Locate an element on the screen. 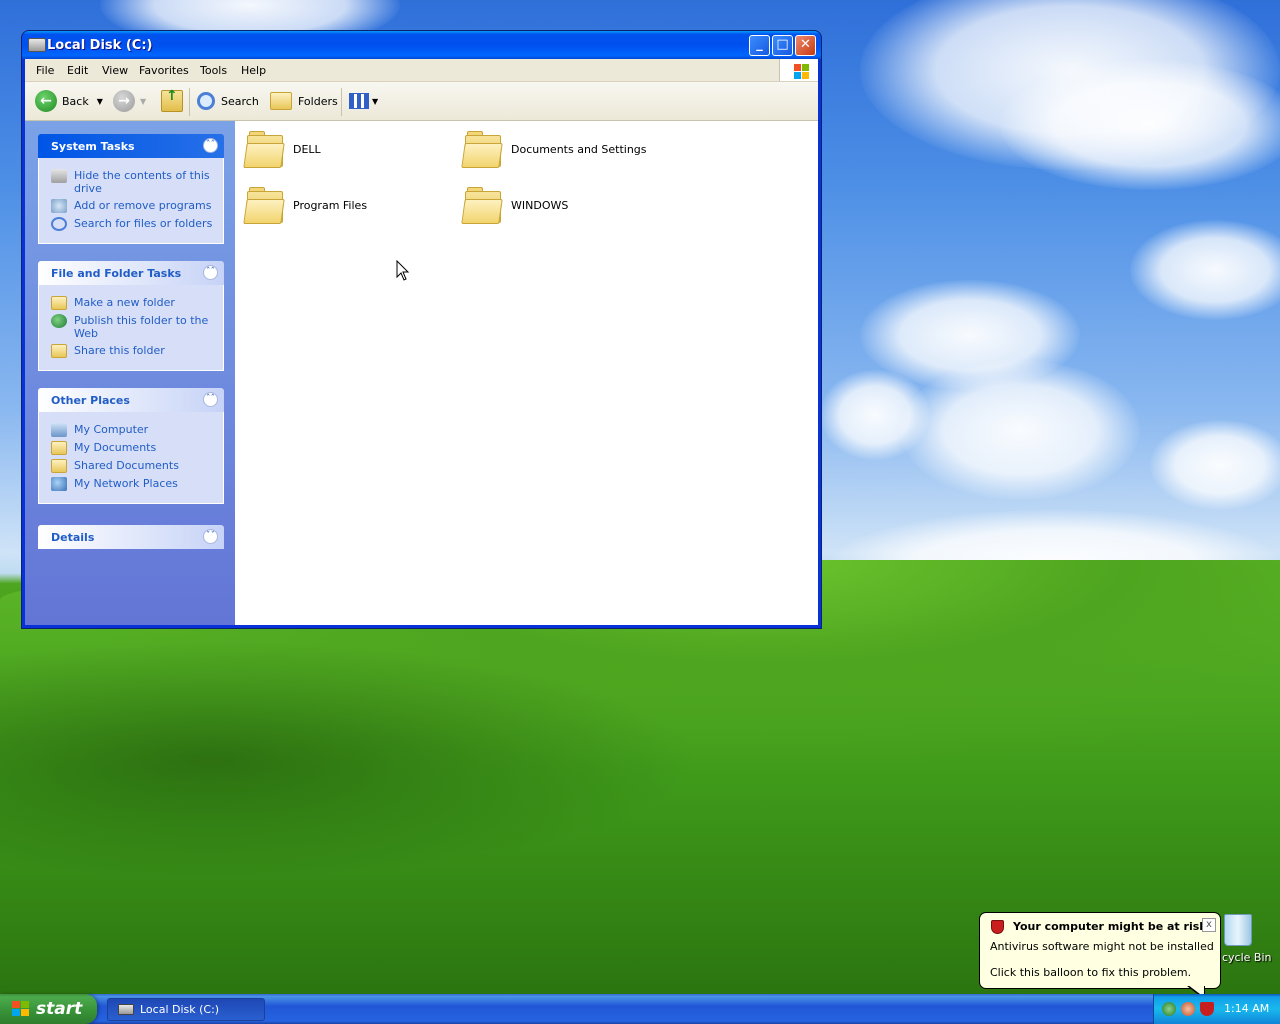  my-documents-icon is located at coordinates (59, 448).